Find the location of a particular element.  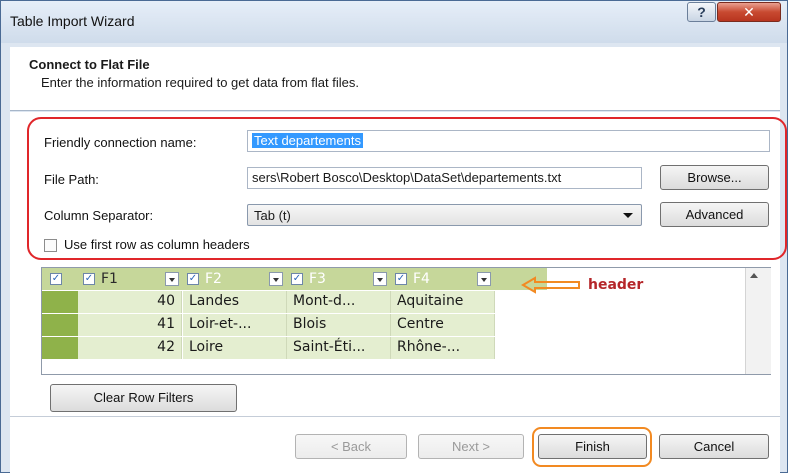

column-header-f1: ✓ F1 is located at coordinates (130, 279).